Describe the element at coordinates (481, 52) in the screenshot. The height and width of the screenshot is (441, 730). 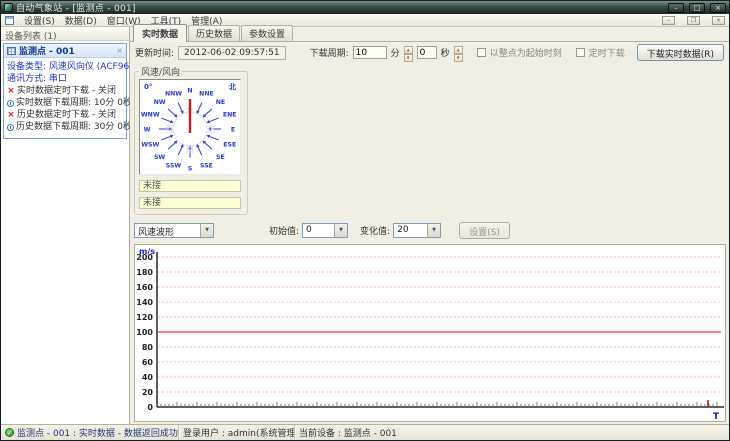
I see `start-on-hour-checkbox` at that location.